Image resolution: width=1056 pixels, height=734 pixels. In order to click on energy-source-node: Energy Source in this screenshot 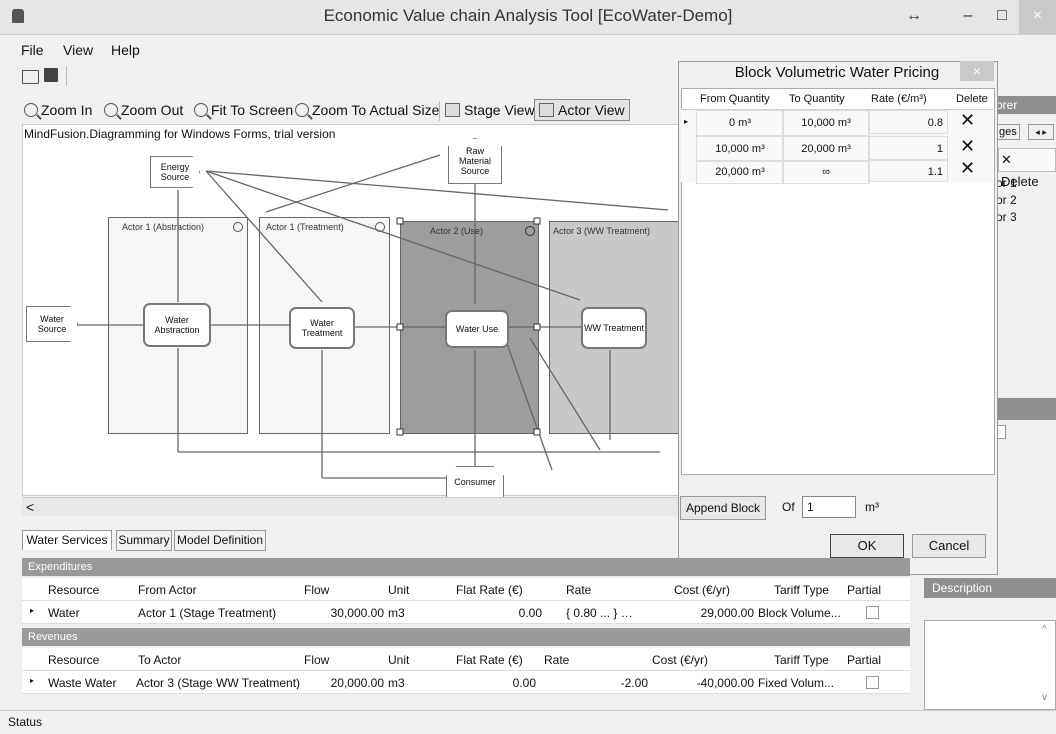, I will do `click(175, 172)`.